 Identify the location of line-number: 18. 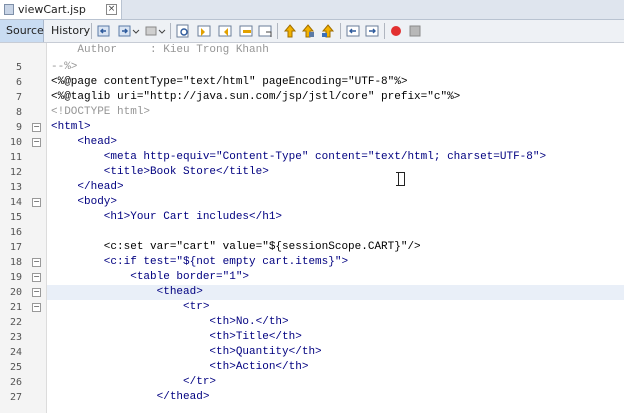
(15, 262).